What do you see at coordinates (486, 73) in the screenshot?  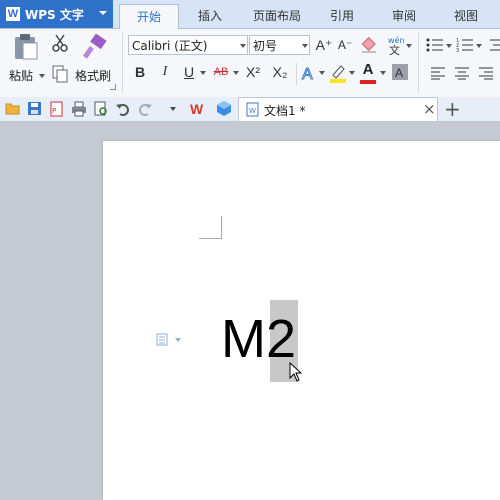 I see `align-right-icon` at bounding box center [486, 73].